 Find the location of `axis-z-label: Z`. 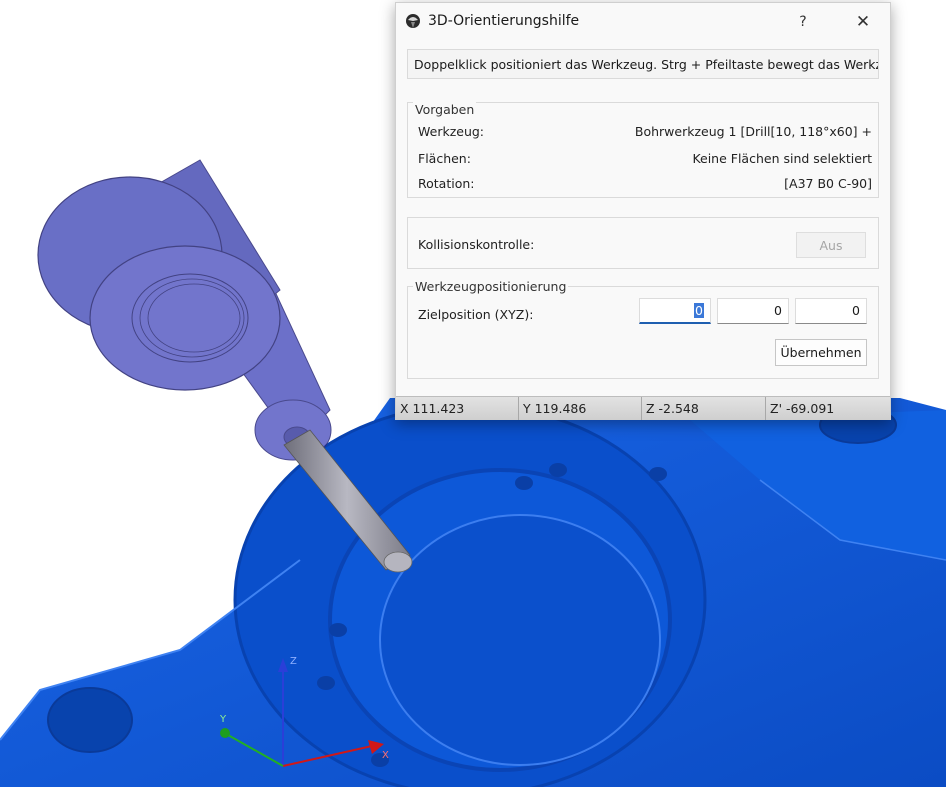

axis-z-label: Z is located at coordinates (293, 661).